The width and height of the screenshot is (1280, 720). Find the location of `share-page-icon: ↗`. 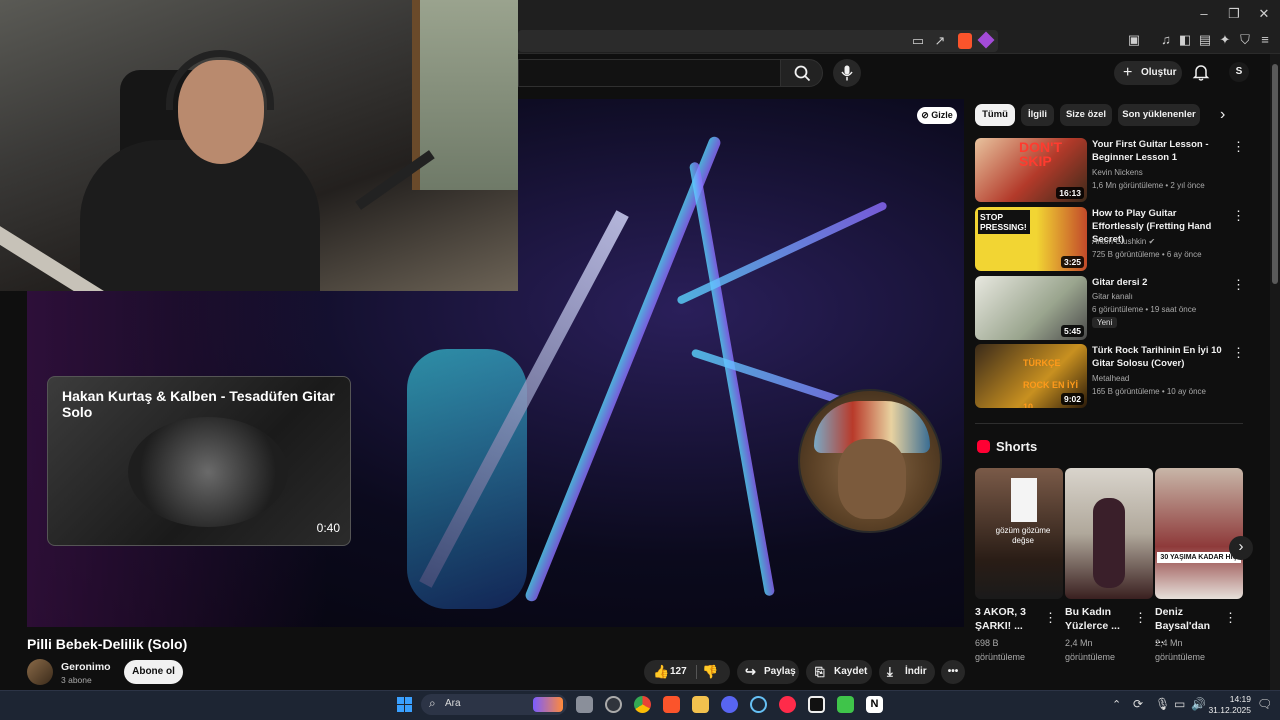

share-page-icon: ↗ is located at coordinates (940, 41).